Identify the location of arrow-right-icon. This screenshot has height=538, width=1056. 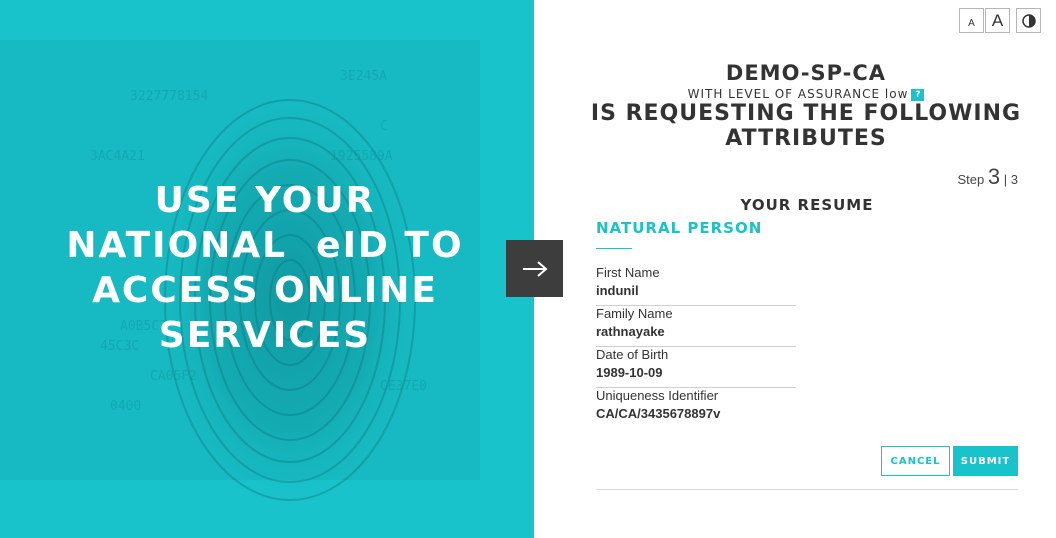
(535, 268).